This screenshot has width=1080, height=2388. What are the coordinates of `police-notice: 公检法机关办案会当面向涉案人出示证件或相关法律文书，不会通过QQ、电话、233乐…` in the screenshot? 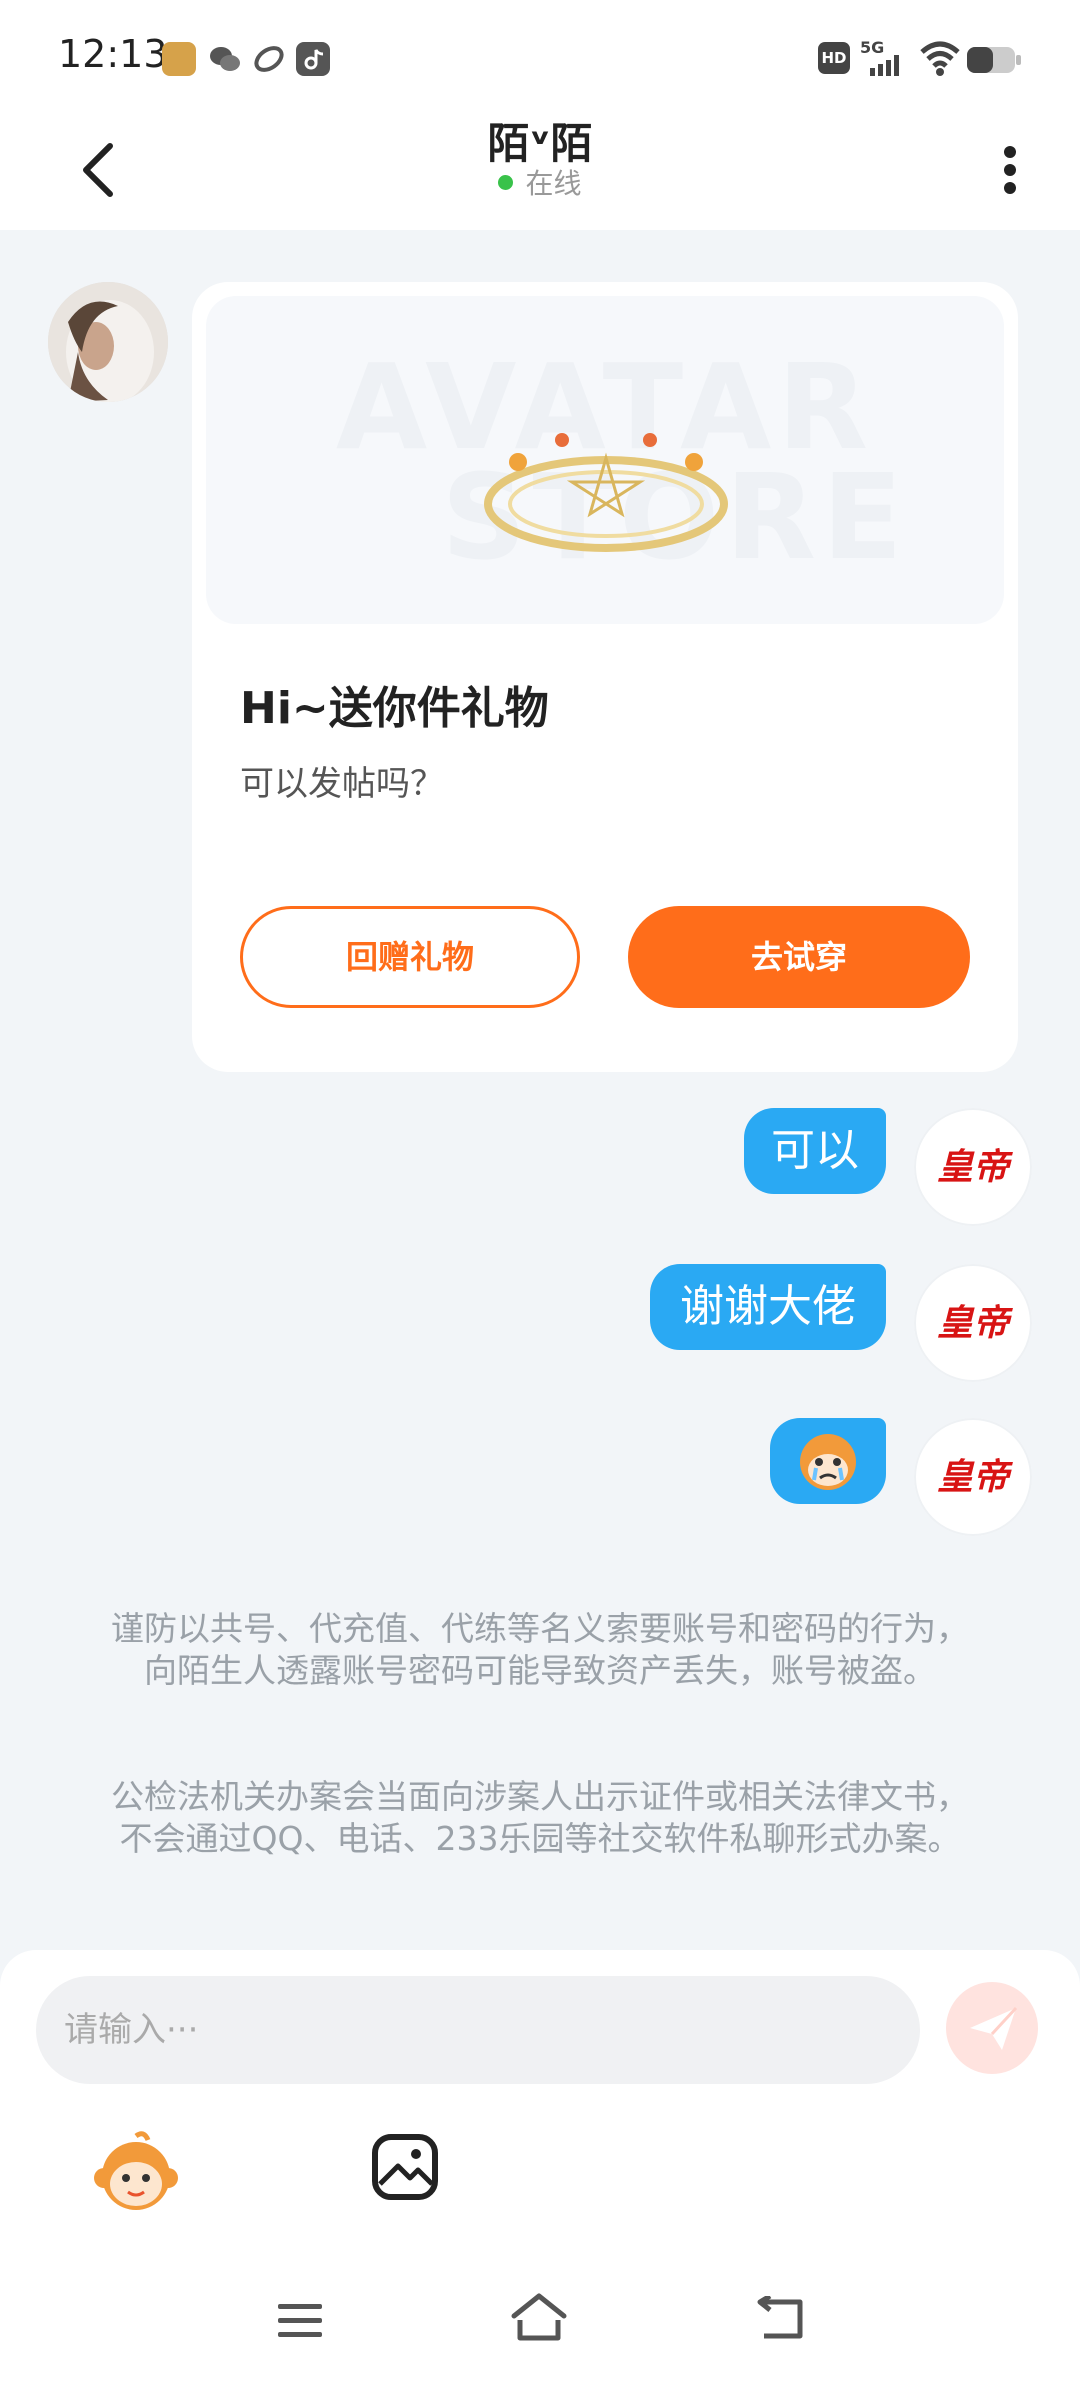 It's located at (540, 1817).